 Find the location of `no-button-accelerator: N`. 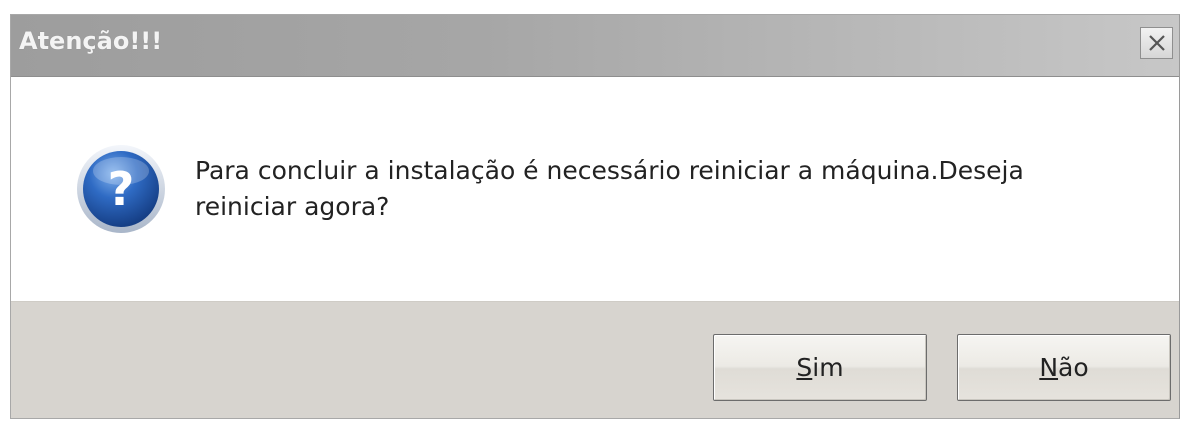

no-button-accelerator: N is located at coordinates (1049, 367).